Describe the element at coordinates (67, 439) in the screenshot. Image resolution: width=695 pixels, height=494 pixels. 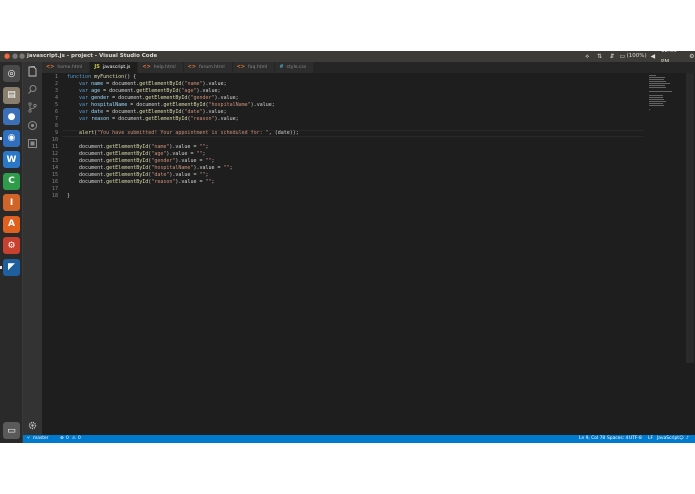
I see `error-count: 0` at that location.